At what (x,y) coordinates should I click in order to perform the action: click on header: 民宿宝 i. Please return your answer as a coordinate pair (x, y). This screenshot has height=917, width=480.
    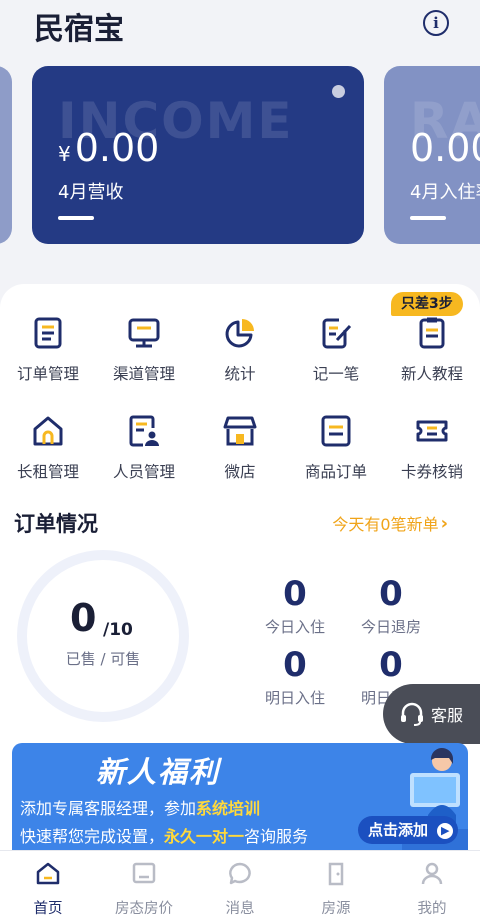
    Looking at the image, I should click on (240, 25).